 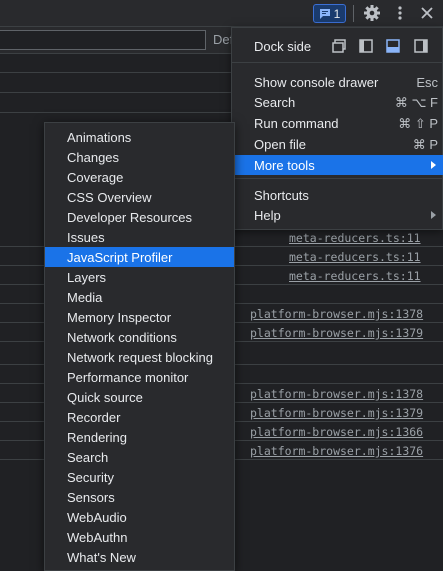 What do you see at coordinates (324, 13) in the screenshot?
I see `message-icon` at bounding box center [324, 13].